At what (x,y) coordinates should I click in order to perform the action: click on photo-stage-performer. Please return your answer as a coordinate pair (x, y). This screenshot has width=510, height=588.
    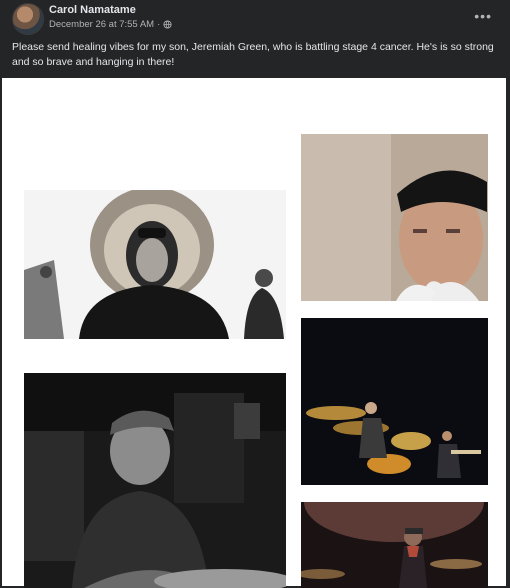
    Looking at the image, I should click on (394, 545).